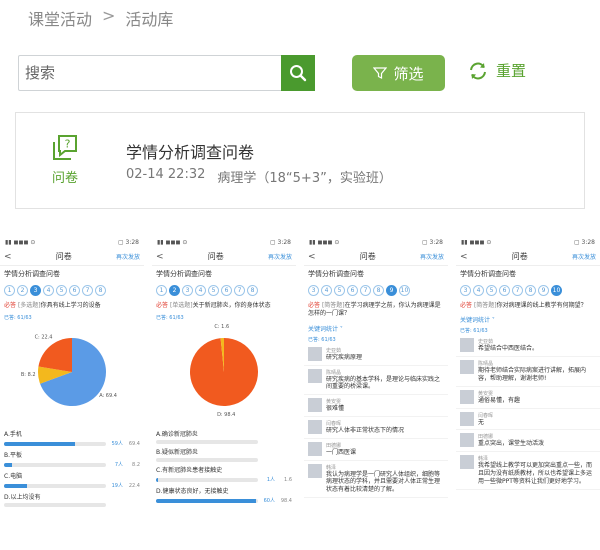  What do you see at coordinates (304, 178) in the screenshot?
I see `activity-course: 病理学（18“5+3”，实验班）` at bounding box center [304, 178].